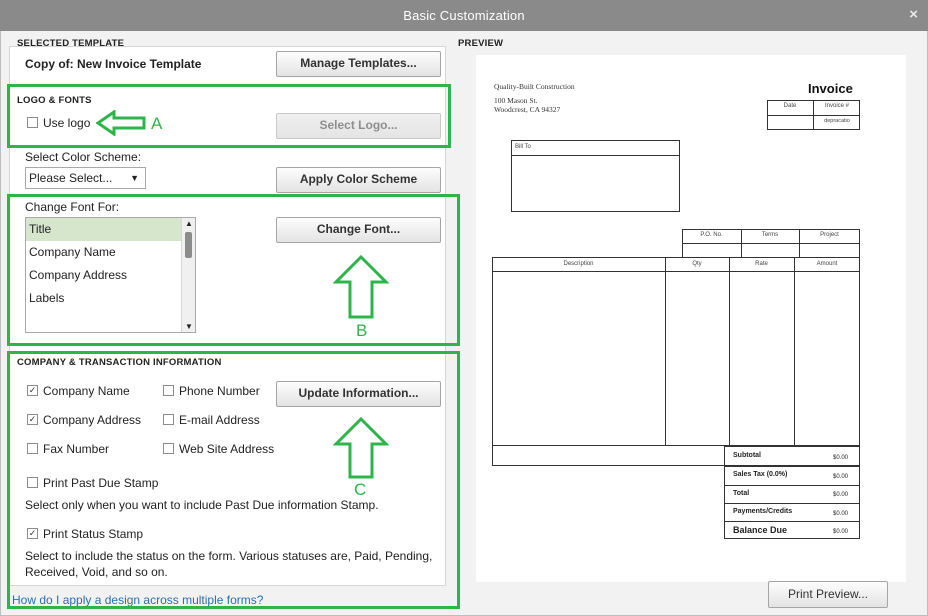 The height and width of the screenshot is (616, 928). I want to click on pv-invoice-no-value: depracatio, so click(837, 121).